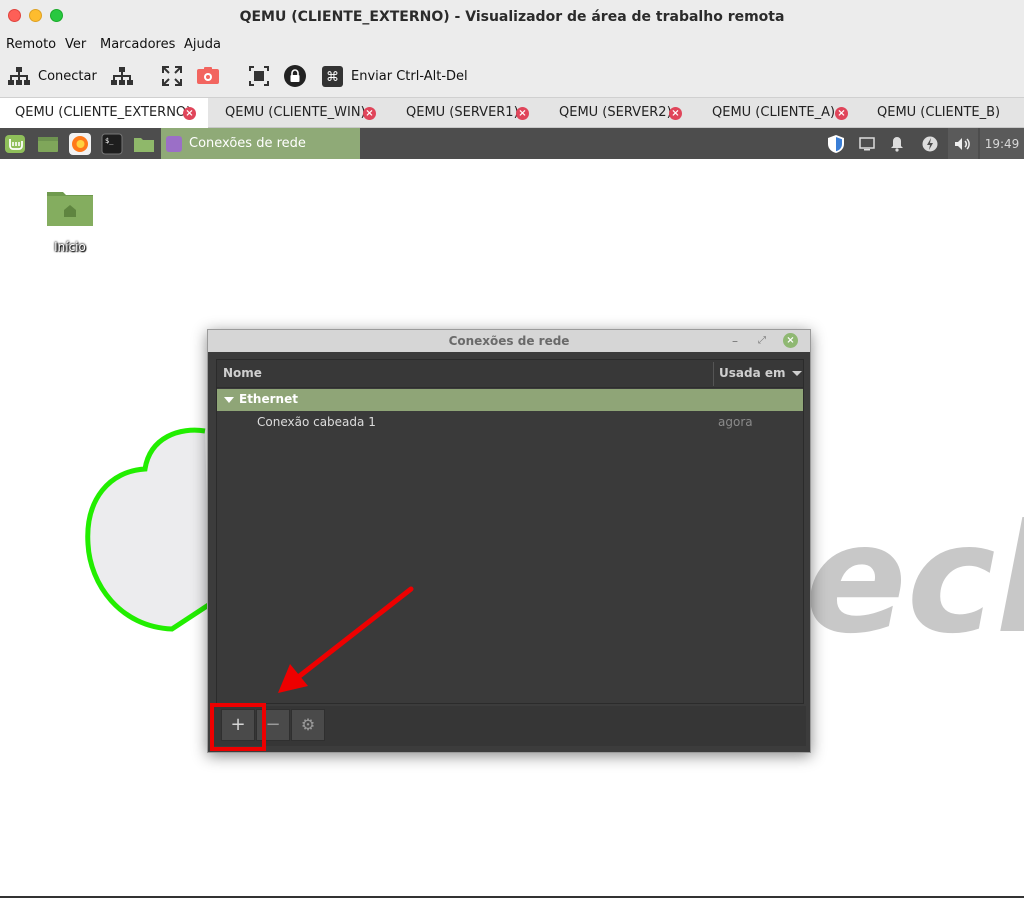  I want to click on fullscreen-icon, so click(172, 76).